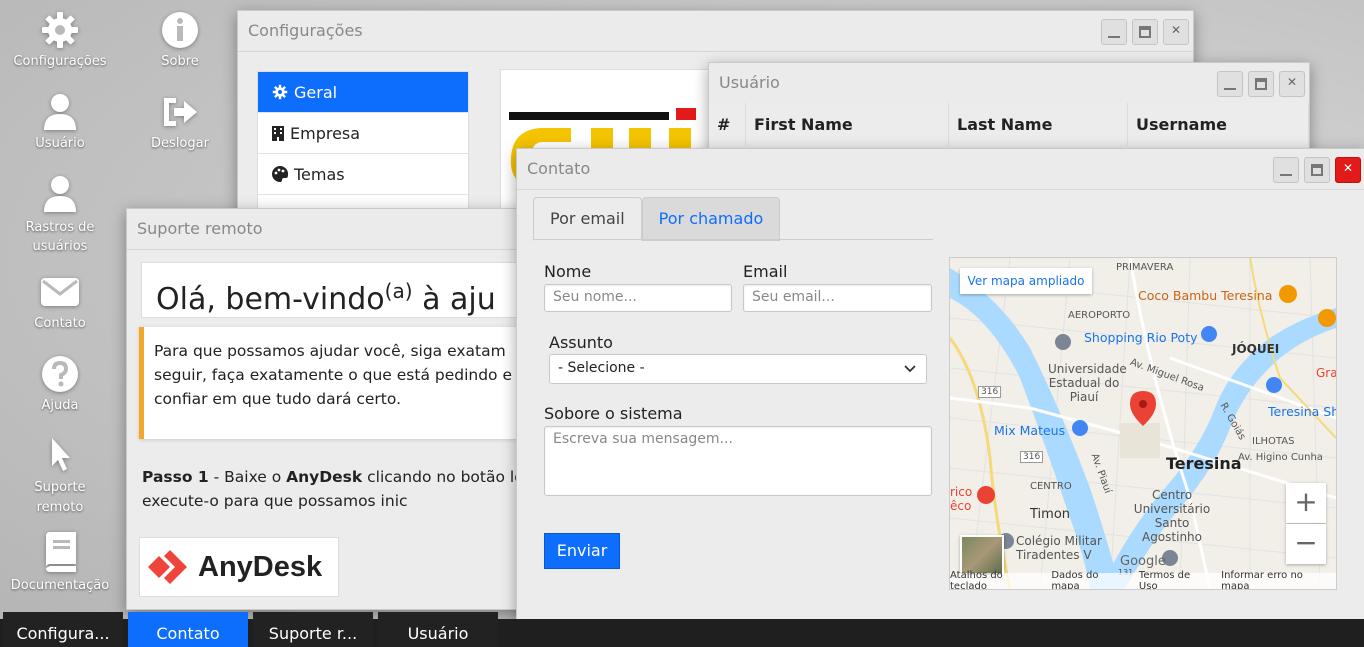  What do you see at coordinates (587, 219) in the screenshot?
I see `tab-por-email: Por email` at bounding box center [587, 219].